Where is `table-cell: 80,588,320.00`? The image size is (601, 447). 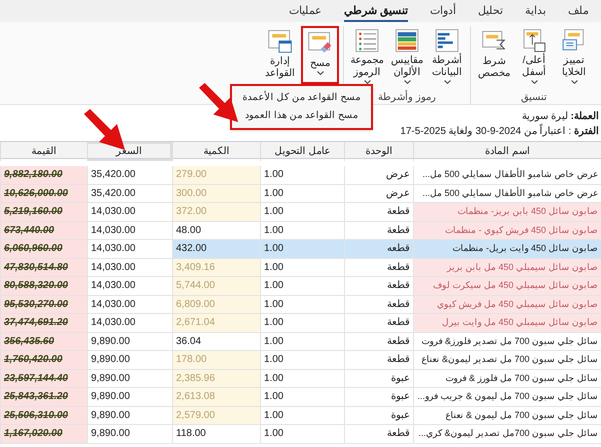
table-cell: 80,588,320.00 is located at coordinates (43, 285).